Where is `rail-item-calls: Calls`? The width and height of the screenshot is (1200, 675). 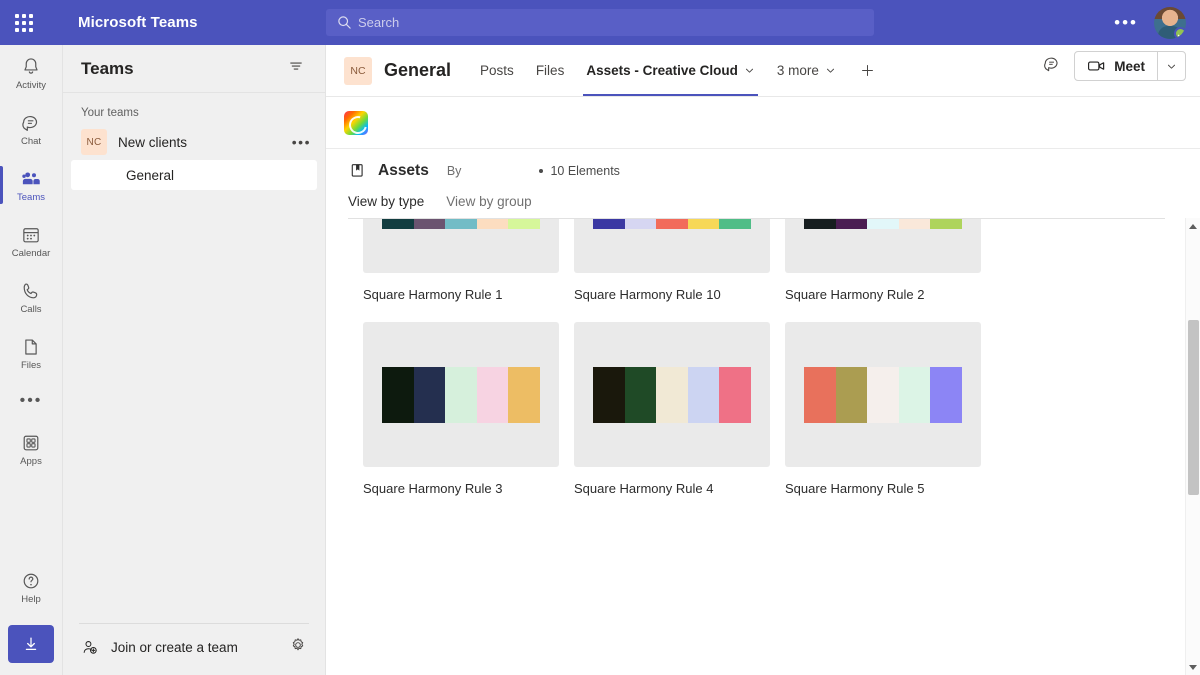
rail-item-calls: Calls is located at coordinates (31, 297).